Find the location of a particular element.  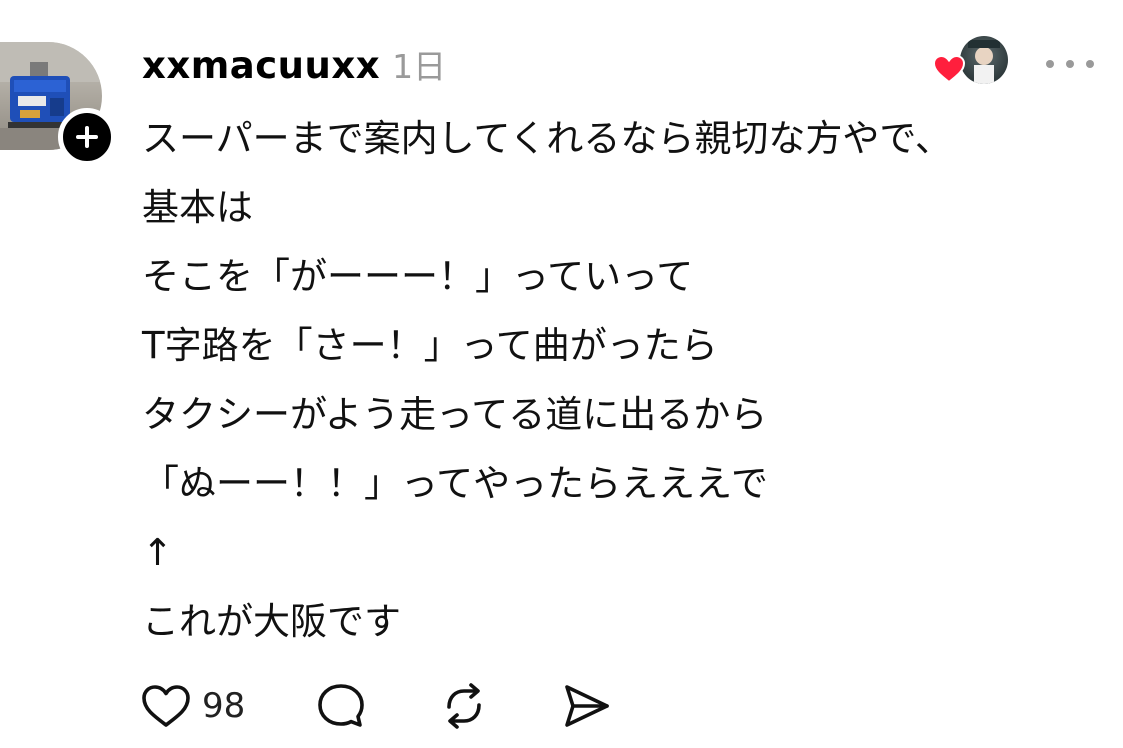

share-button is located at coordinates (587, 706).